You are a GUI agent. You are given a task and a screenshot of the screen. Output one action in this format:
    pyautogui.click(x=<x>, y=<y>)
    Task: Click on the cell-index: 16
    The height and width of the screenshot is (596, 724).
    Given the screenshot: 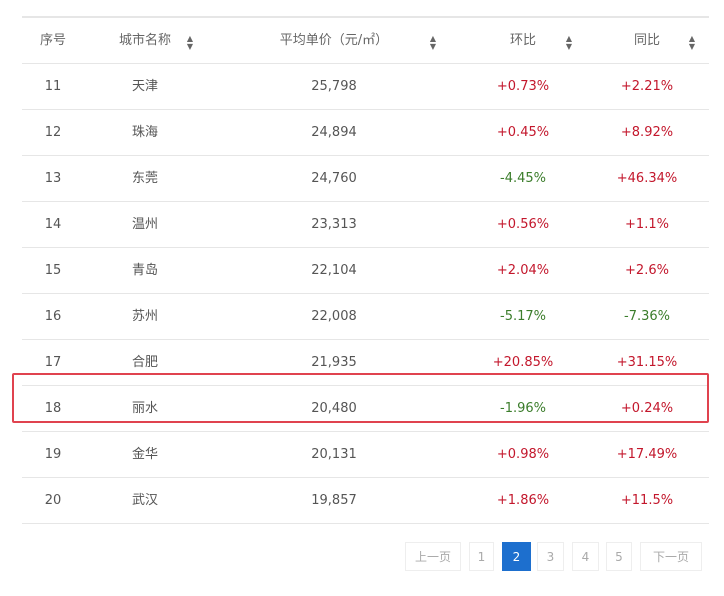 What is the action you would take?
    pyautogui.click(x=53, y=316)
    